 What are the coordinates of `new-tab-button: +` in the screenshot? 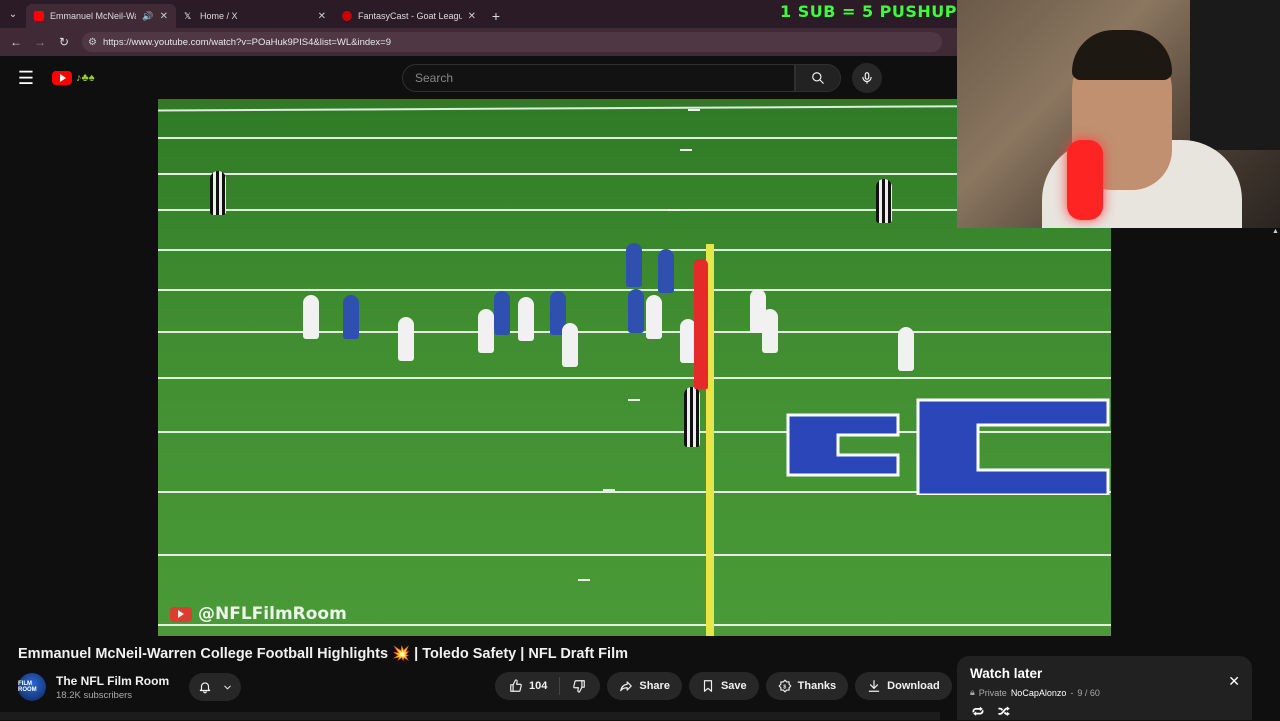 It's located at (496, 16).